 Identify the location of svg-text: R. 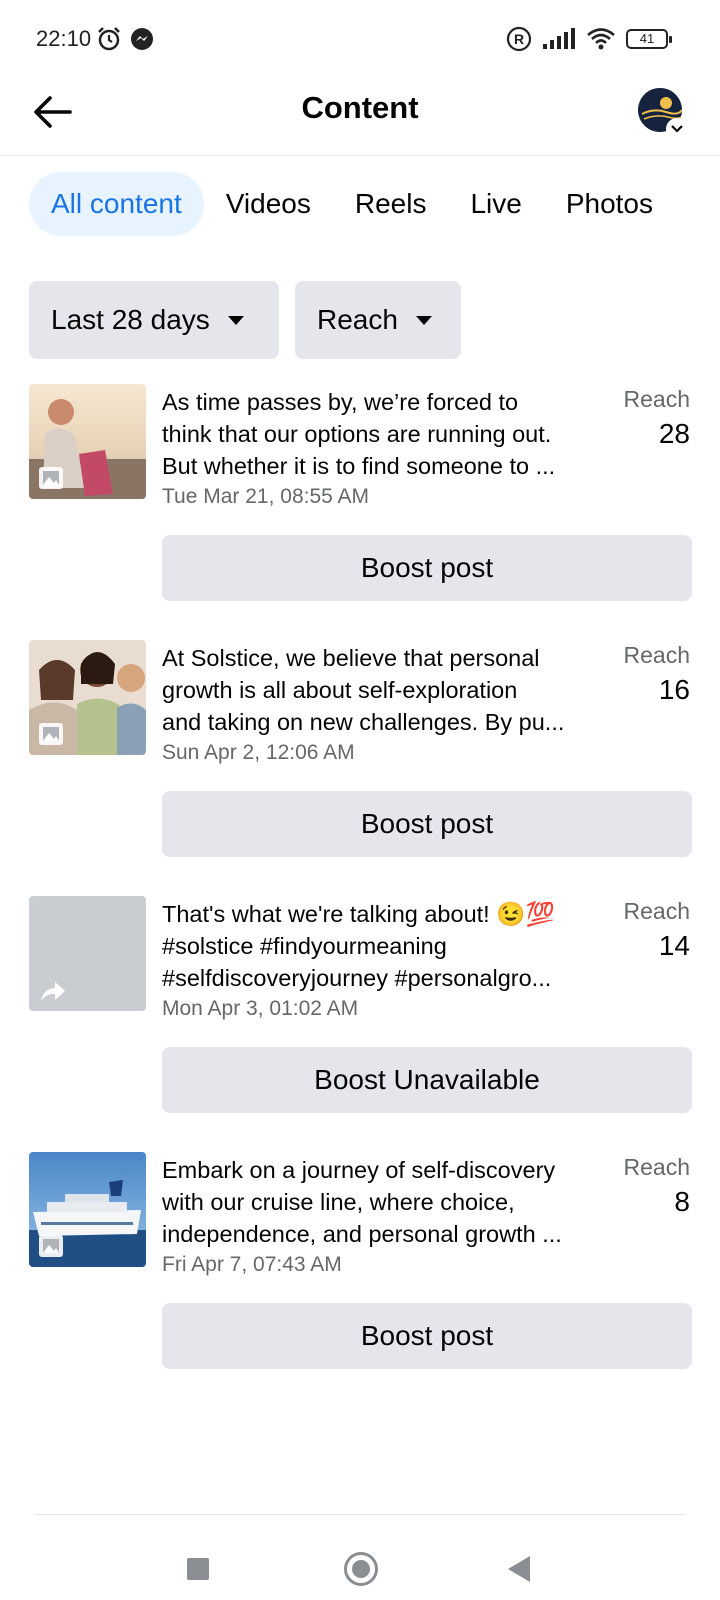
(519, 39).